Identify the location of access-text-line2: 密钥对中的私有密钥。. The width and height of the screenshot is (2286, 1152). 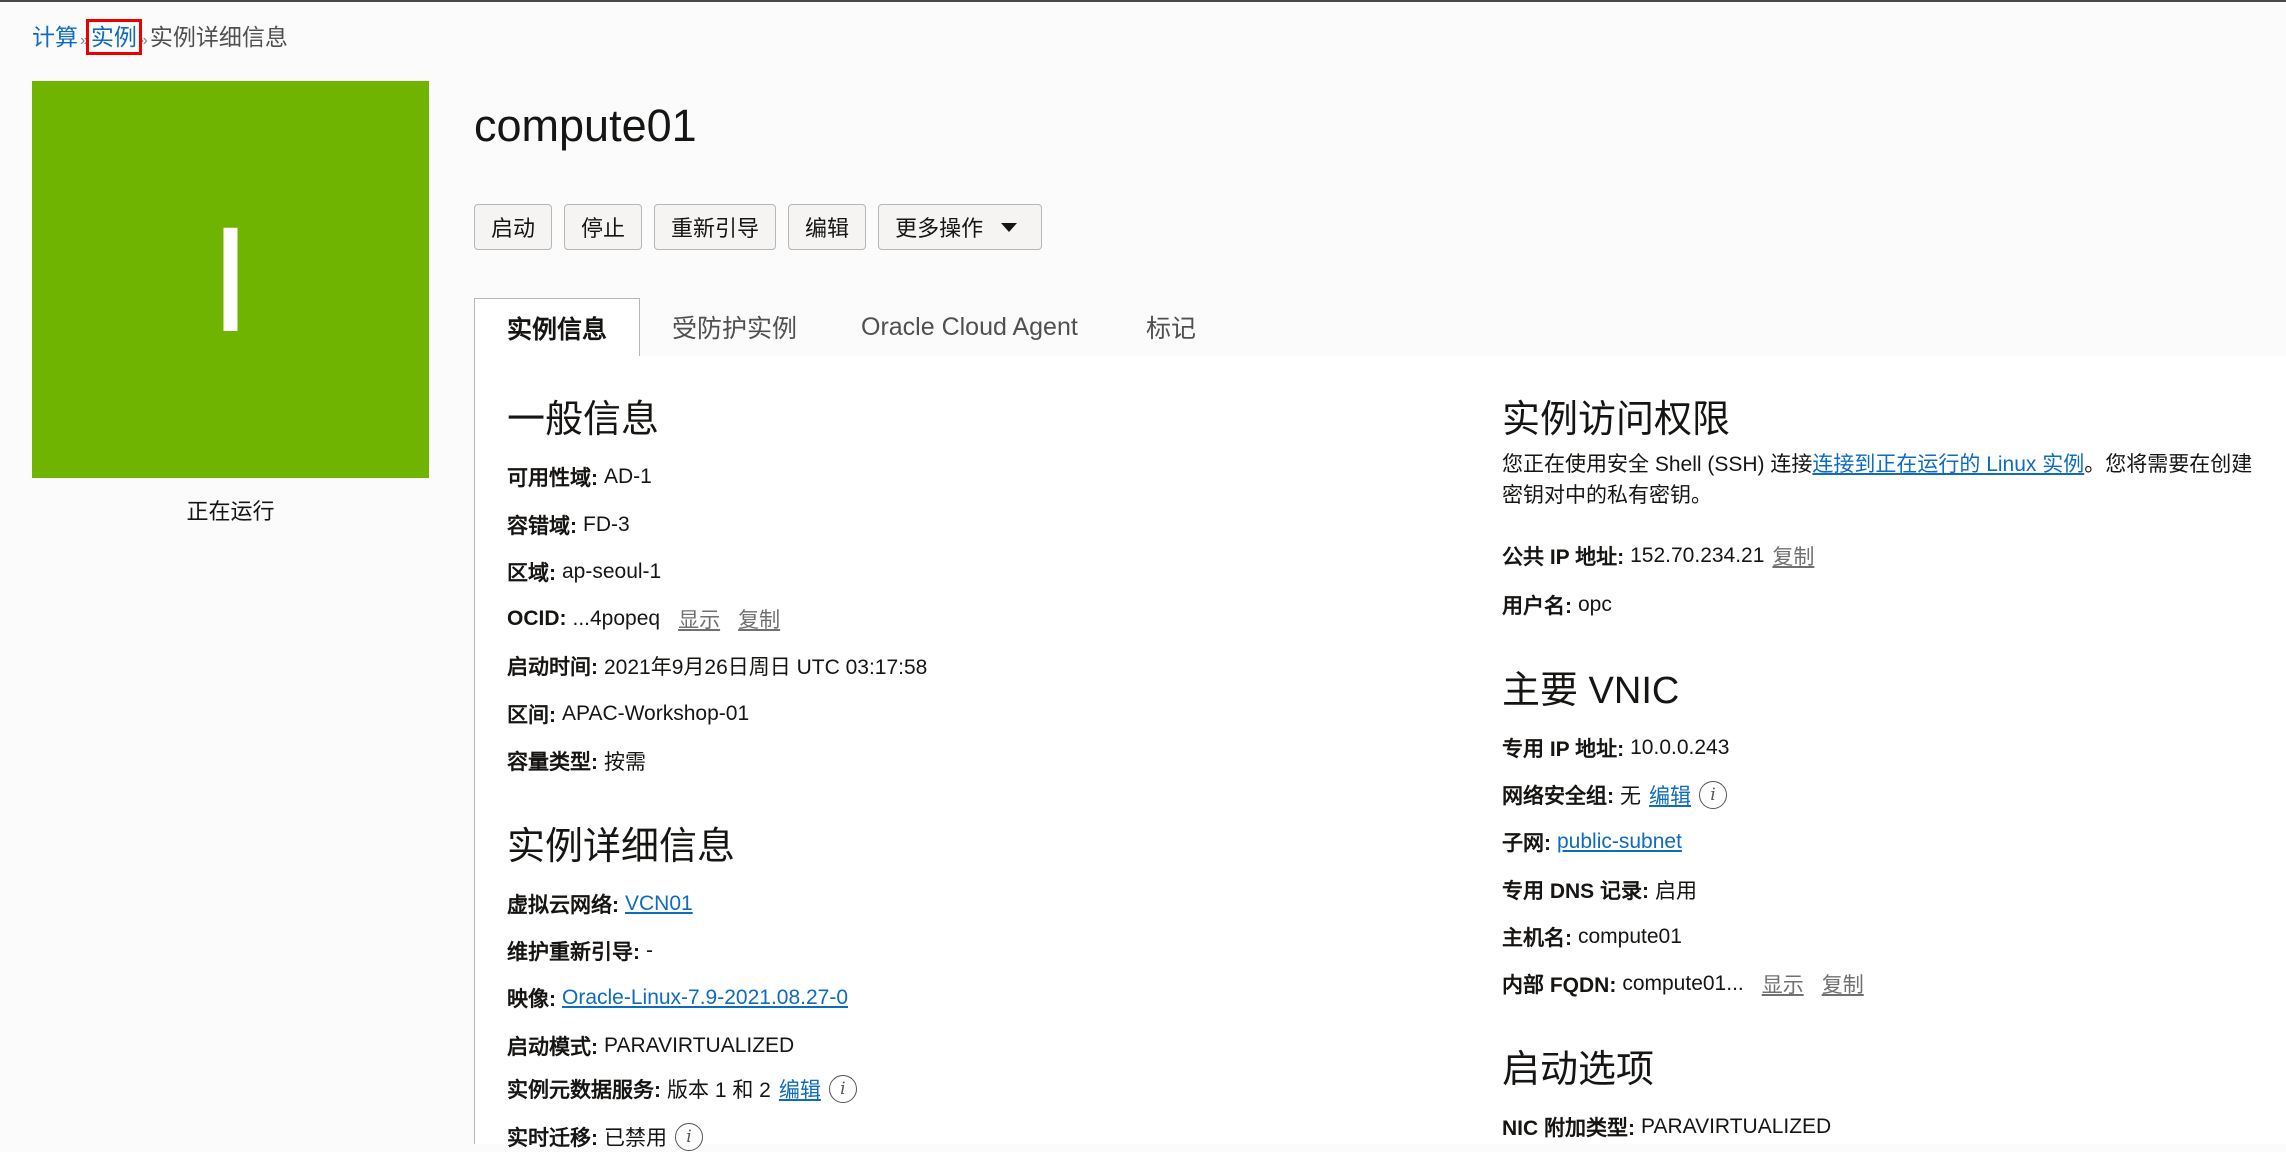
(1607, 495).